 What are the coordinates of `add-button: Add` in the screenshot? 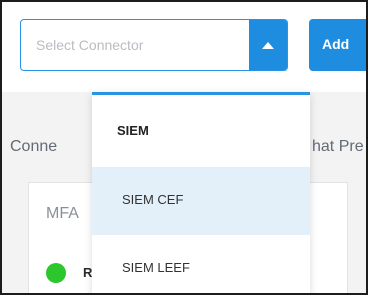 It's located at (337, 45).